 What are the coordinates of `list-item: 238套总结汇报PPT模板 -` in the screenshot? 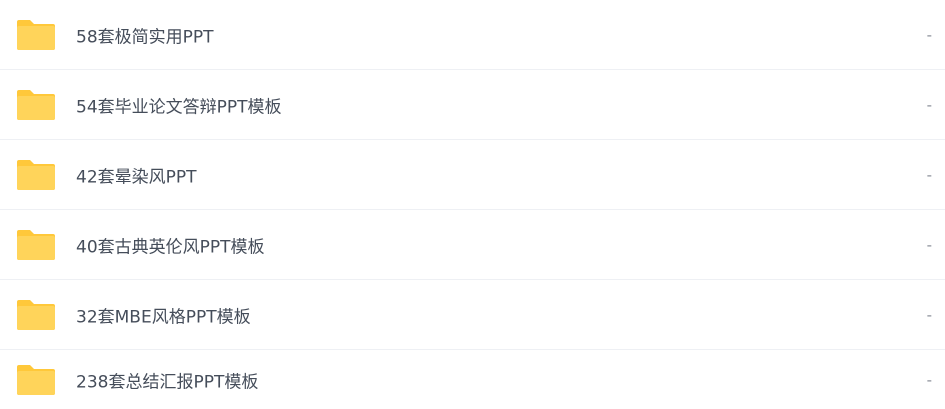 It's located at (472, 379).